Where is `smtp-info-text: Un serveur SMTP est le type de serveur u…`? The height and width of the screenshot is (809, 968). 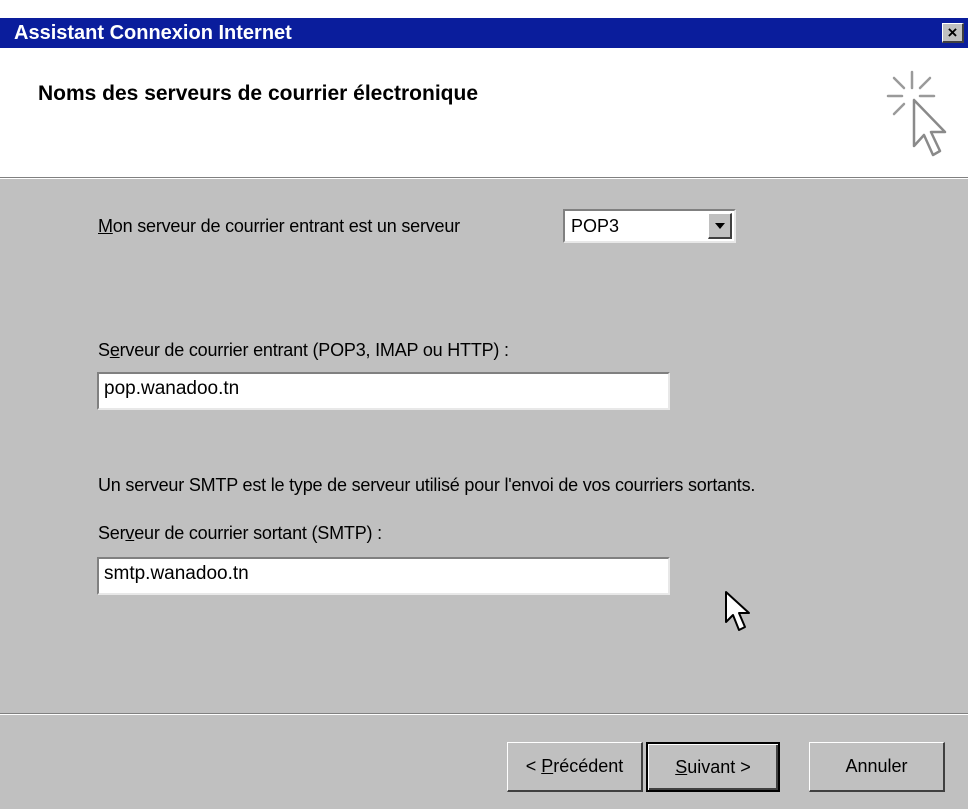 smtp-info-text: Un serveur SMTP est le type de serveur u… is located at coordinates (427, 485).